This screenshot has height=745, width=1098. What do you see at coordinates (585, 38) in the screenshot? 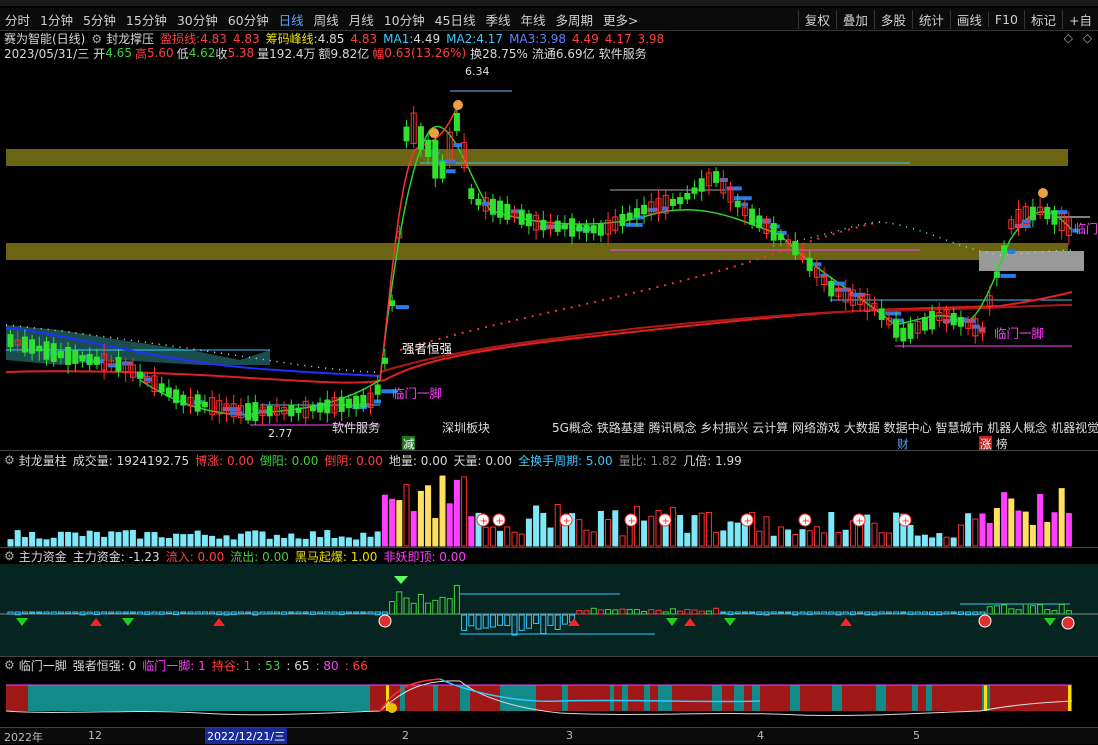
I see `extra-value-1: 4.49` at bounding box center [585, 38].